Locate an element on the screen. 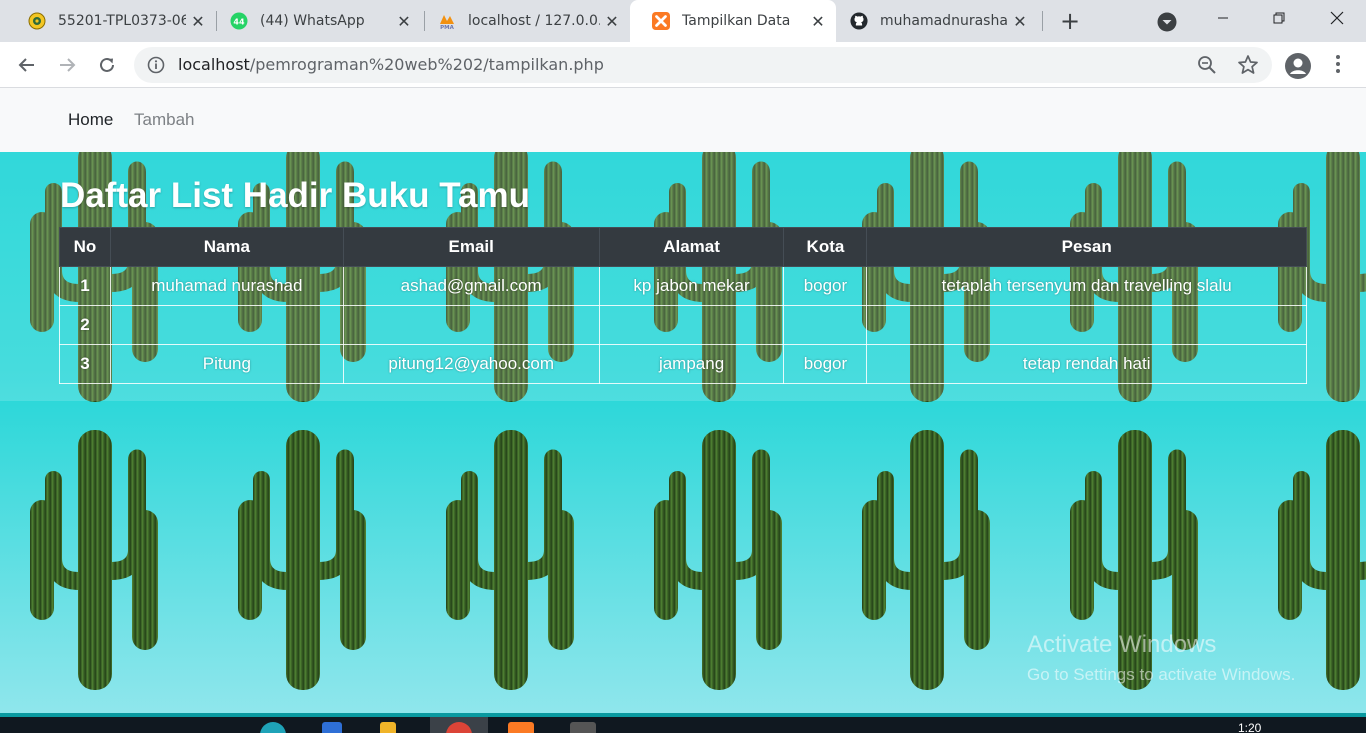  phpmyadmin-icon: PMA is located at coordinates (447, 21).